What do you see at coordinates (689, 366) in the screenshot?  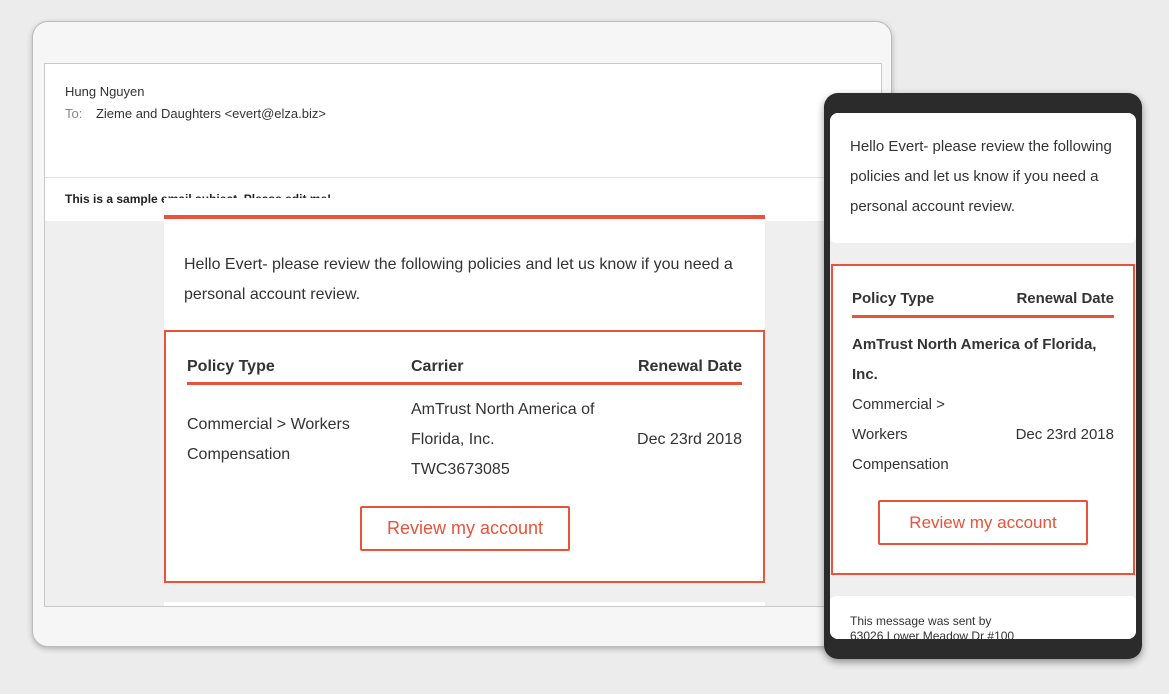 I see `header-renewal-date: Renewal Date` at bounding box center [689, 366].